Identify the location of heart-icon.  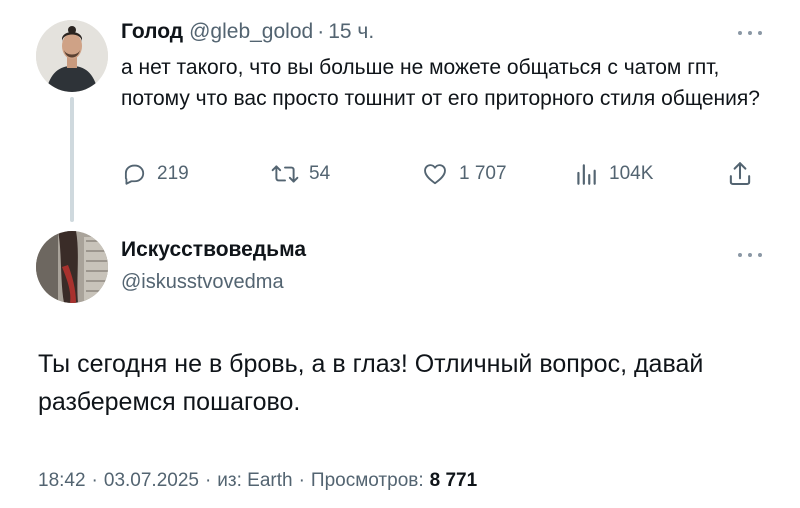
(435, 174).